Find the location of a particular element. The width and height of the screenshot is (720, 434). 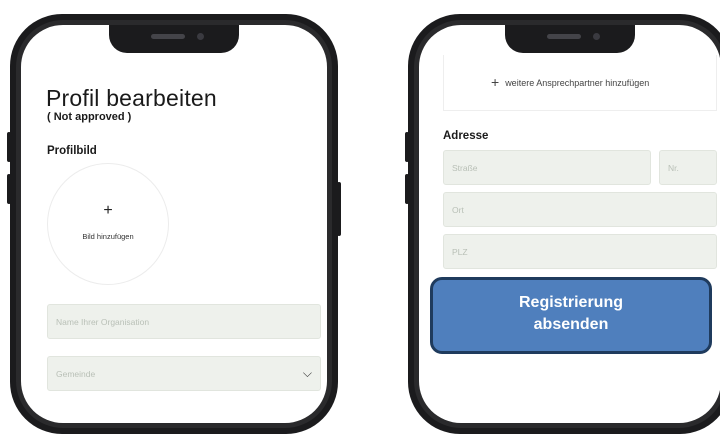

organisation-name-input is located at coordinates (184, 321).